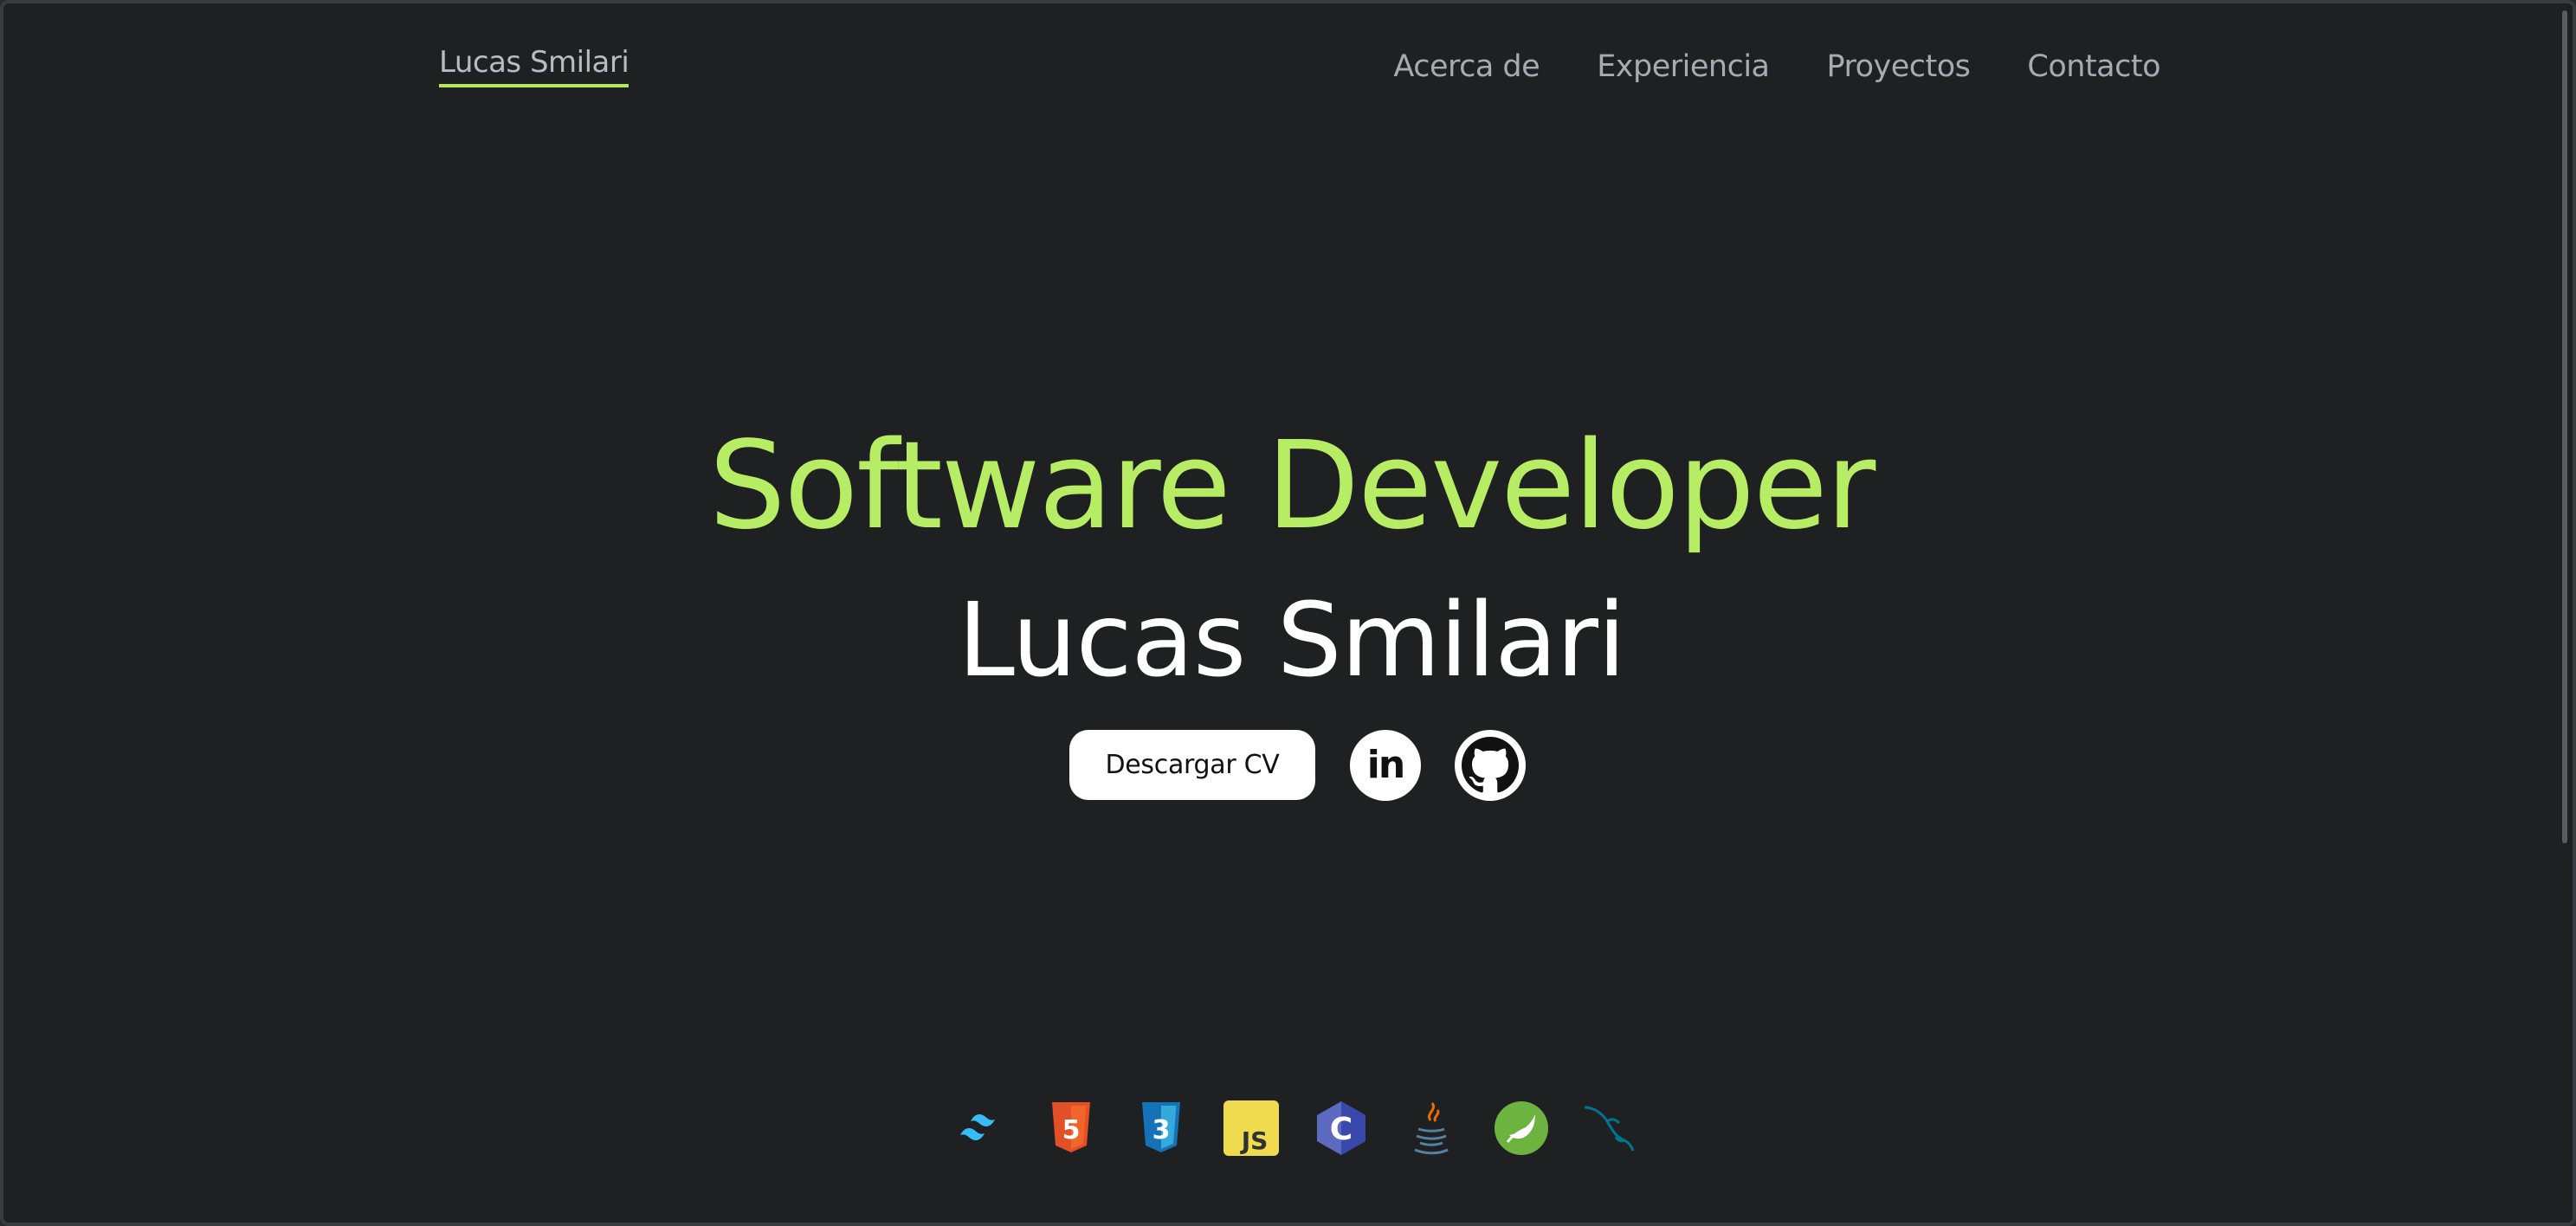 The image size is (2576, 1226). I want to click on tailwind-icon, so click(980, 1128).